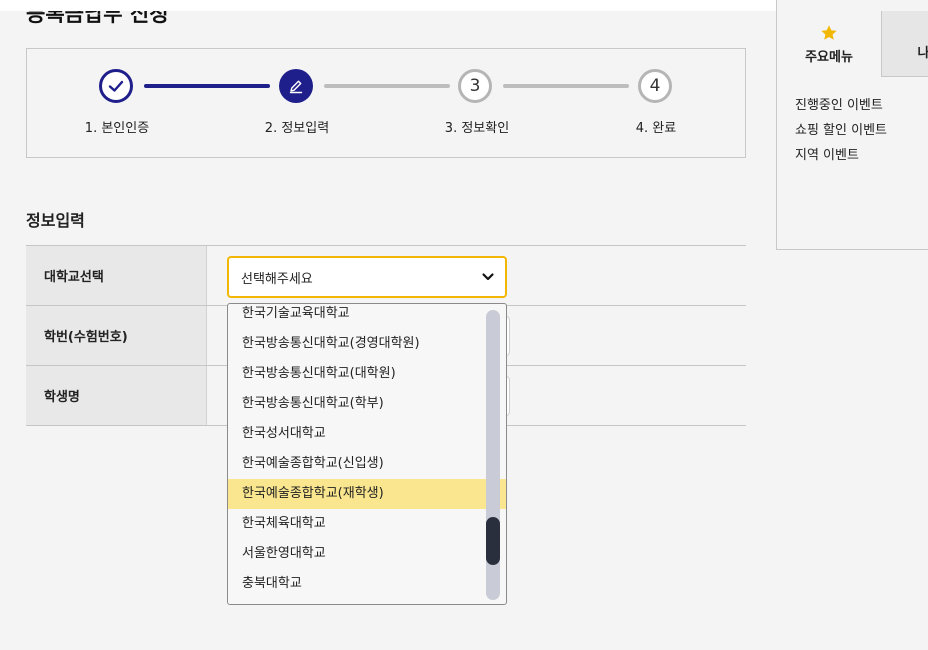  I want to click on tab-my: 나의, so click(904, 44).